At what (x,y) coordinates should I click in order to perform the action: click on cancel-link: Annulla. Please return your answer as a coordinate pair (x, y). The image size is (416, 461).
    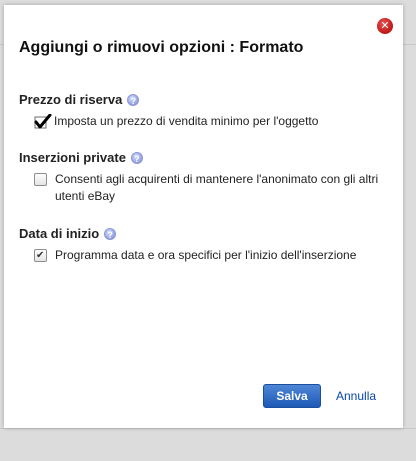
    Looking at the image, I should click on (356, 396).